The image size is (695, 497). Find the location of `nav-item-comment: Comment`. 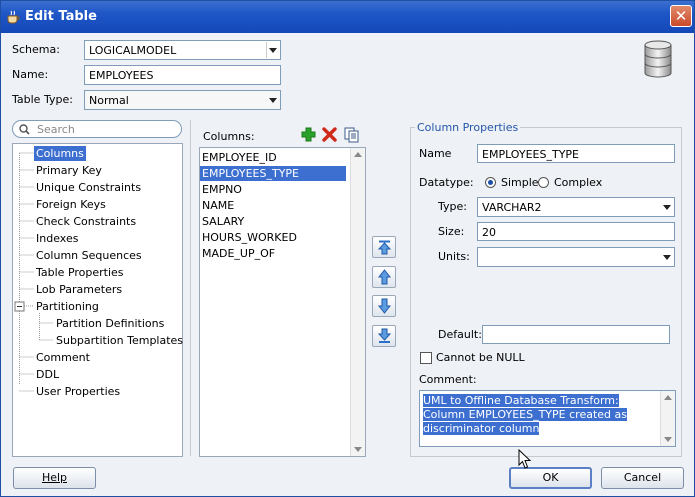

nav-item-comment: Comment is located at coordinates (63, 357).